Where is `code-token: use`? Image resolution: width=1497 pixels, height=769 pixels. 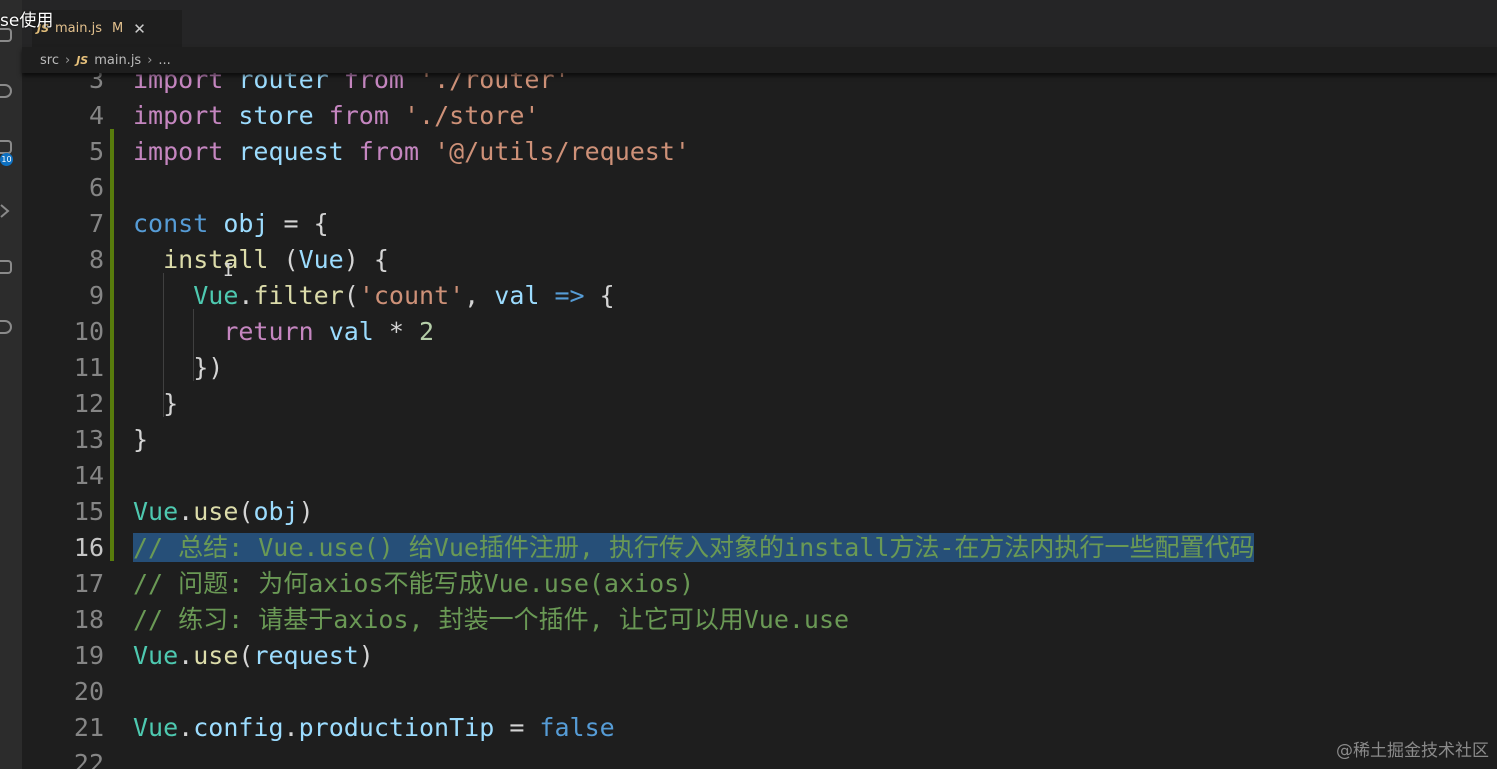
code-token: use is located at coordinates (216, 511).